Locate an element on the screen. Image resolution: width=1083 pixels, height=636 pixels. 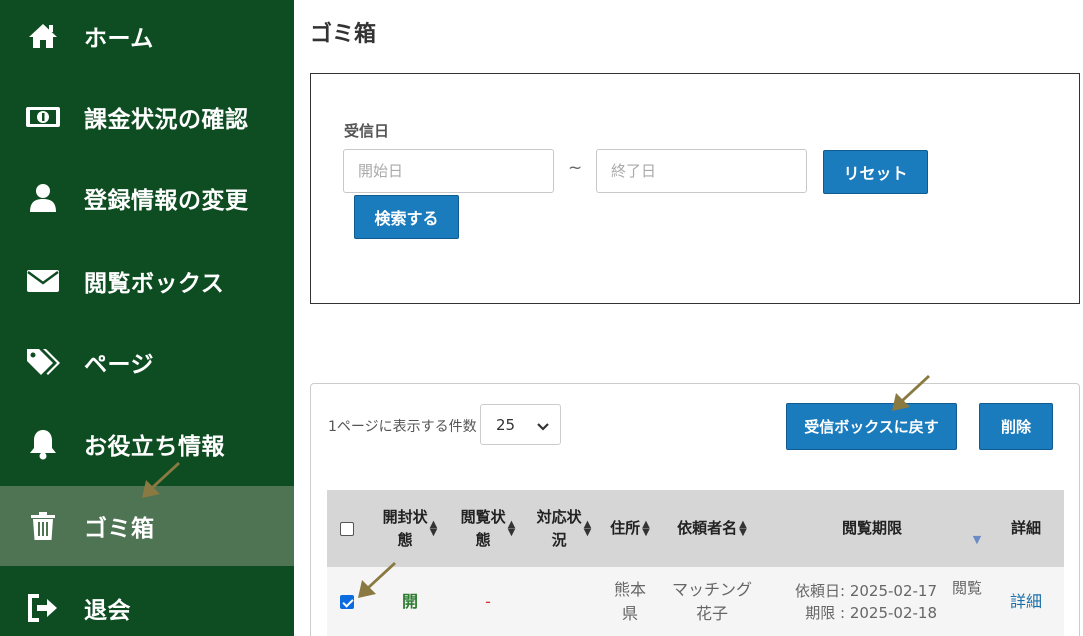
money-icon is located at coordinates (43, 117).